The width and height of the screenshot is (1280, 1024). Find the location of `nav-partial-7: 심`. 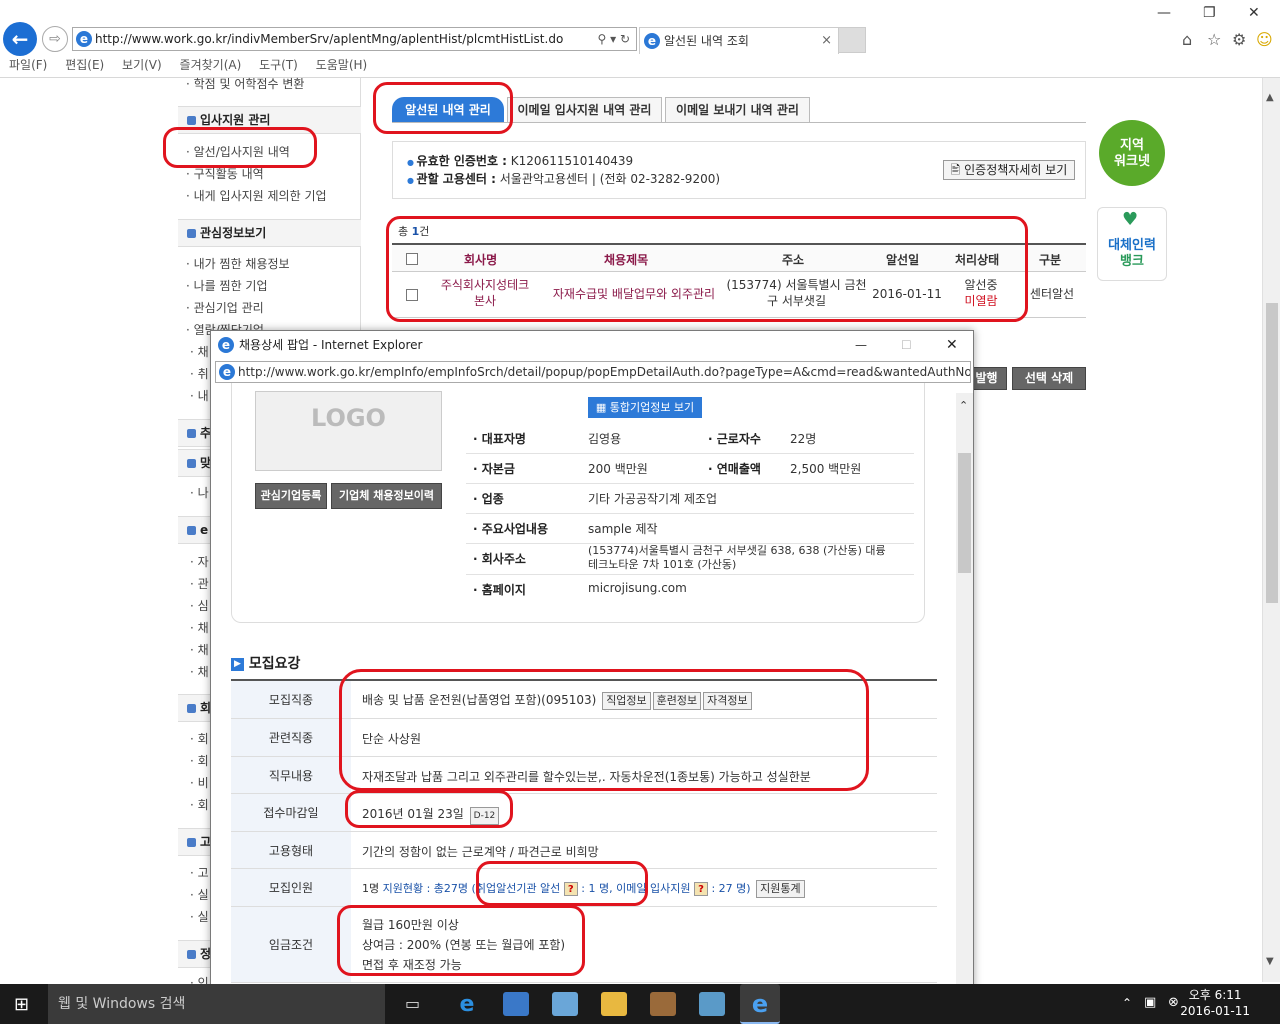

nav-partial-7: 심 is located at coordinates (199, 605).